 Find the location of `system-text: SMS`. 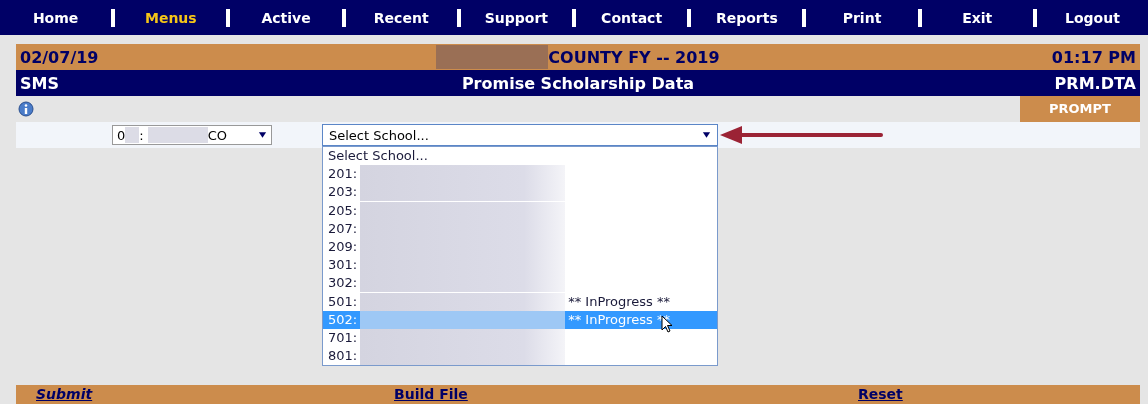

system-text: SMS is located at coordinates (40, 83).